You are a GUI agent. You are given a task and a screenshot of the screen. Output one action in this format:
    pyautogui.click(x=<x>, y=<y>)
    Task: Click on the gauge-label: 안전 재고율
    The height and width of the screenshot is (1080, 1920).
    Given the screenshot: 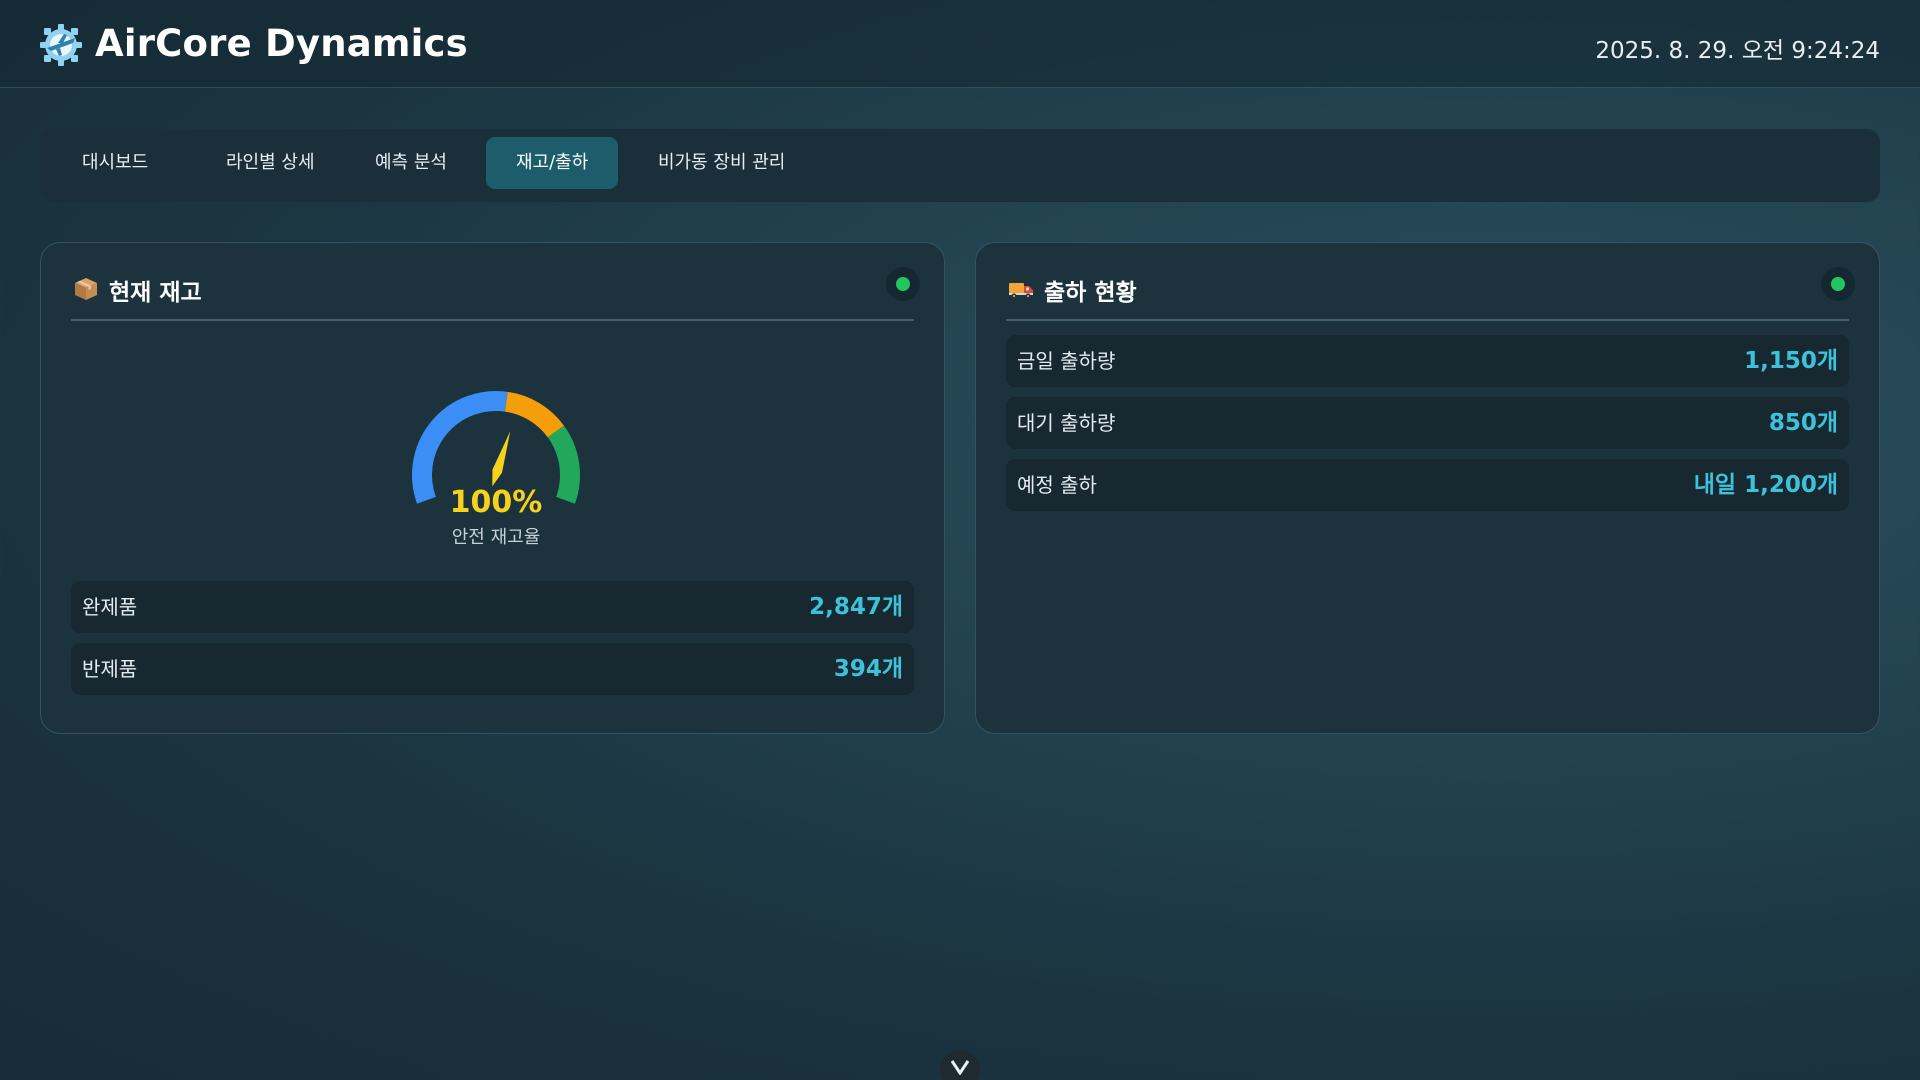 What is the action you would take?
    pyautogui.click(x=496, y=537)
    